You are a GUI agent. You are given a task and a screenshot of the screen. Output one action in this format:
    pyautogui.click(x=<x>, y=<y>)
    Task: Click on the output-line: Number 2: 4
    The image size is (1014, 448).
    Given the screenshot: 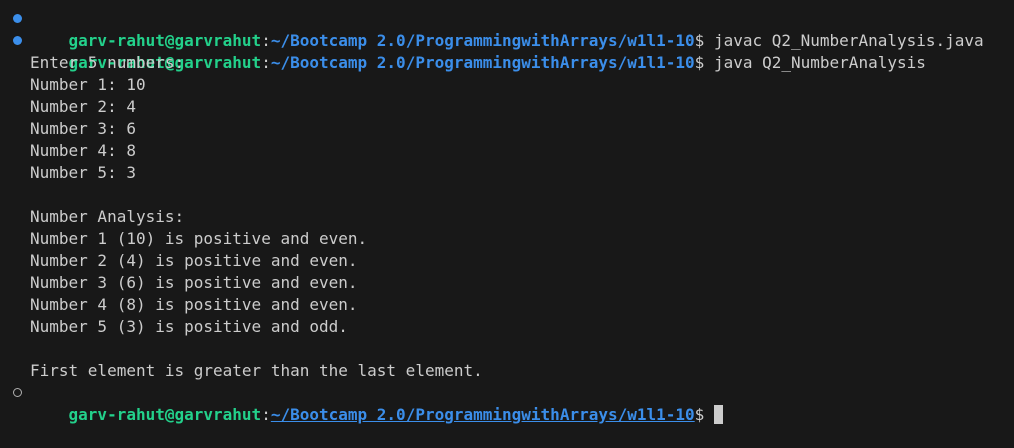 What is the action you would take?
    pyautogui.click(x=83, y=106)
    